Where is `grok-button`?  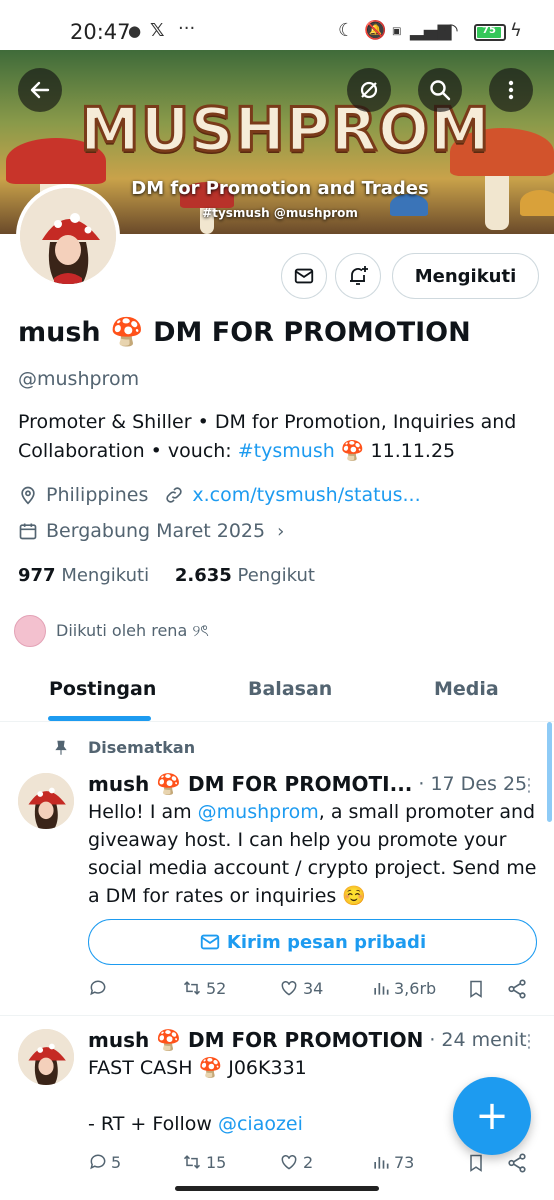
grok-button is located at coordinates (369, 90).